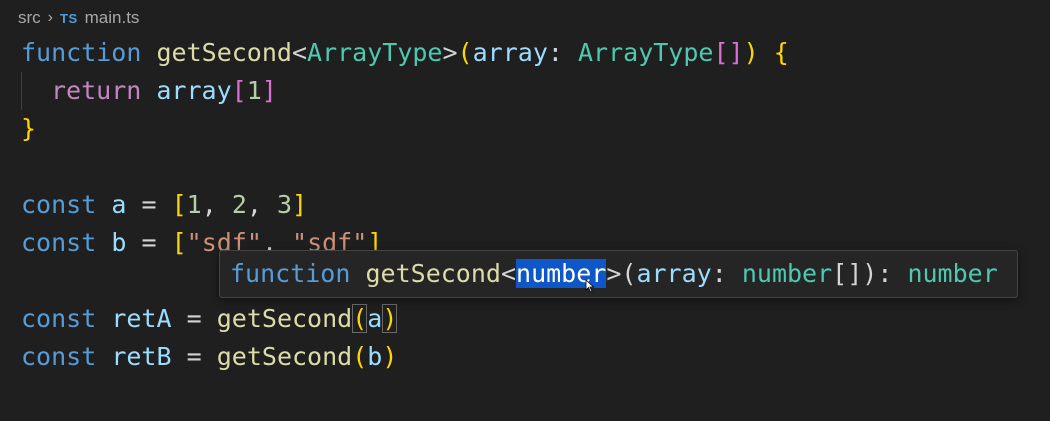  What do you see at coordinates (646, 52) in the screenshot?
I see `parameter-type: ArrayType` at bounding box center [646, 52].